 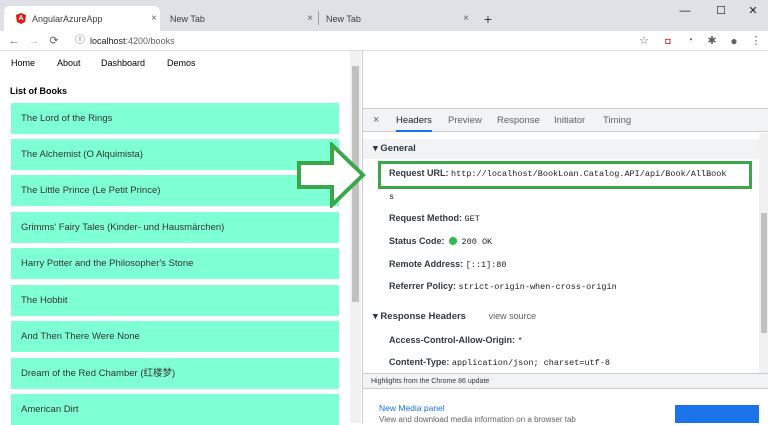 What do you see at coordinates (752, 11) in the screenshot?
I see `close-window-button: ✕` at bounding box center [752, 11].